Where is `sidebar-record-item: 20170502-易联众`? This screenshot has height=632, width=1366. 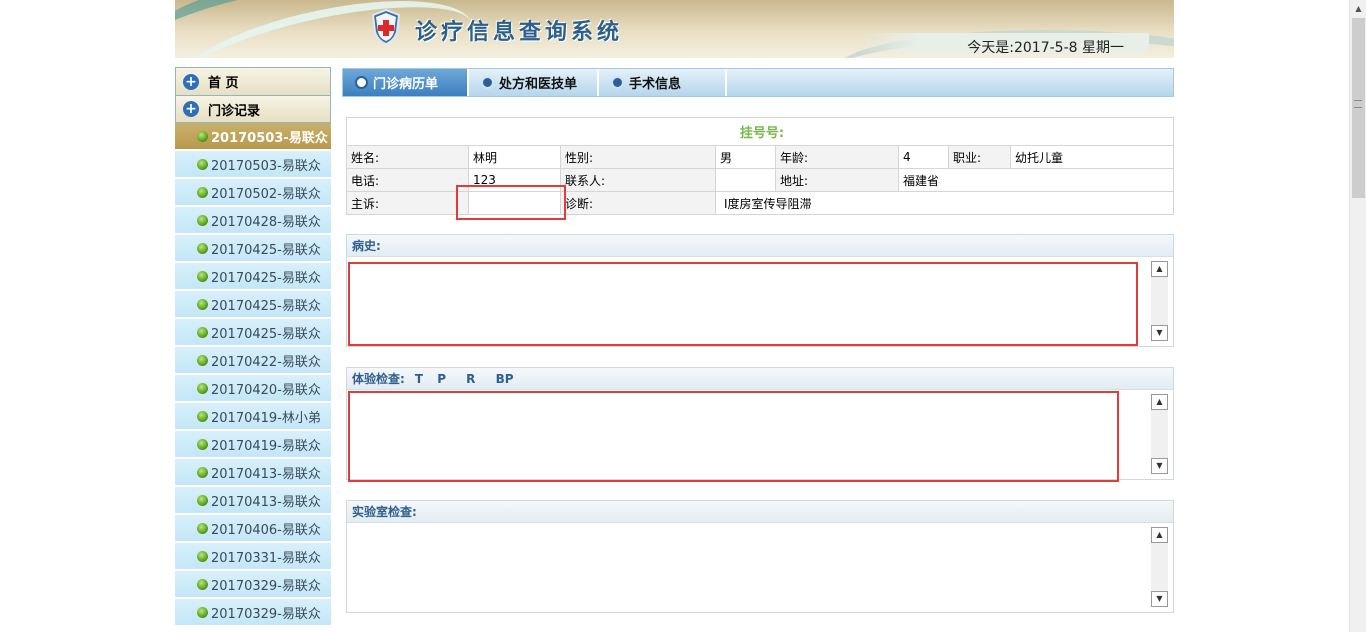
sidebar-record-item: 20170502-易联众 is located at coordinates (253, 193).